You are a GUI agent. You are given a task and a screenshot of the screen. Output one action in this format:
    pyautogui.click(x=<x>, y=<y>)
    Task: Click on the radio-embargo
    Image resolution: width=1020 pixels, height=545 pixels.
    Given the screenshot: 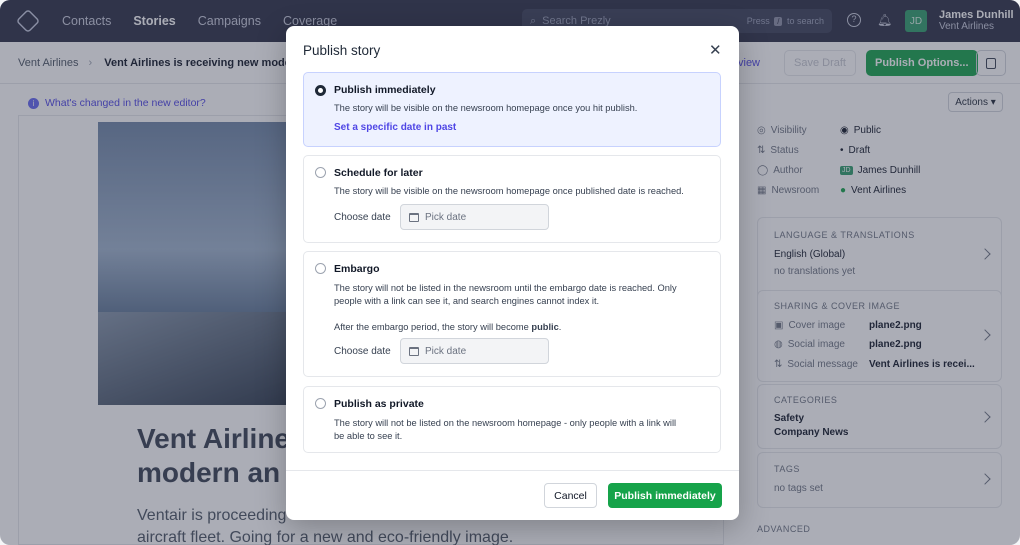 What is the action you would take?
    pyautogui.click(x=320, y=268)
    